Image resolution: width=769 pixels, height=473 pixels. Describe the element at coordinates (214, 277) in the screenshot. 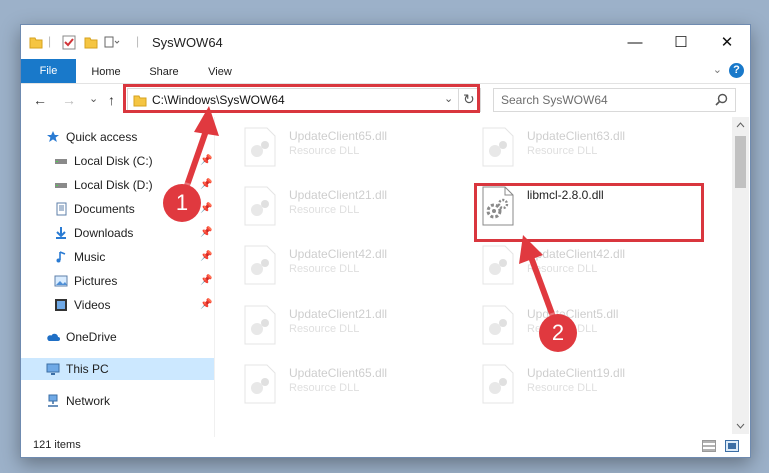

I see `pane-divider` at that location.